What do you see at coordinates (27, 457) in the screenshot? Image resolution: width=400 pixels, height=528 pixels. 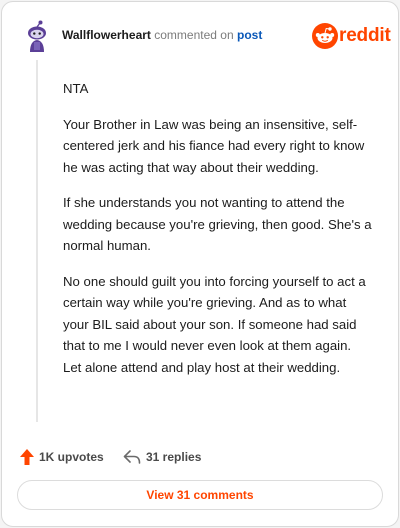 I see `upvote-arrow-icon` at bounding box center [27, 457].